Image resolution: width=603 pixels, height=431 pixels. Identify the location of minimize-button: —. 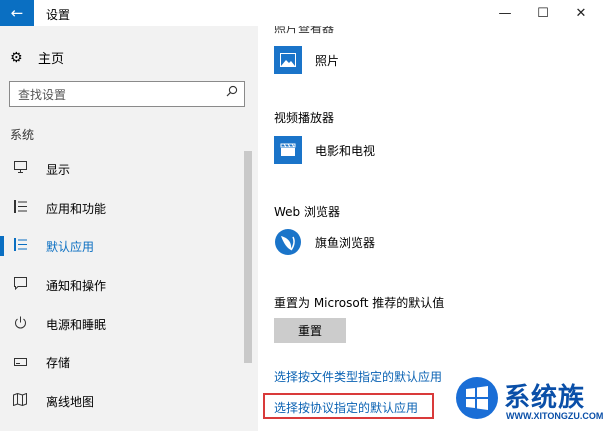
(505, 13).